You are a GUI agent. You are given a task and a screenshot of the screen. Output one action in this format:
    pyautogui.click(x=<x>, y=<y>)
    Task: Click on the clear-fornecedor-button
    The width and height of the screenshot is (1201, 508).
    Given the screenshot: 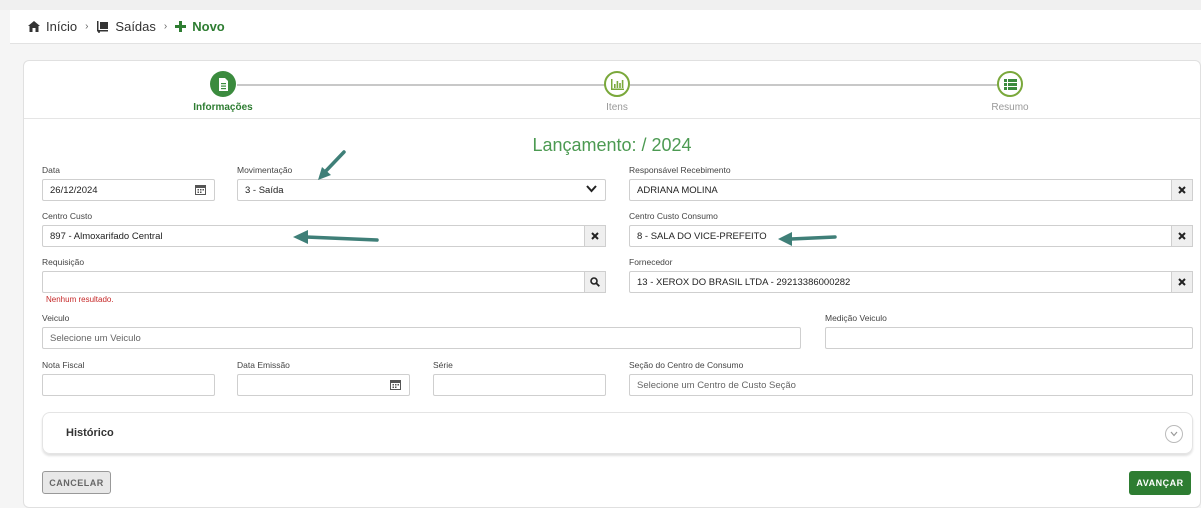 What is the action you would take?
    pyautogui.click(x=1182, y=282)
    